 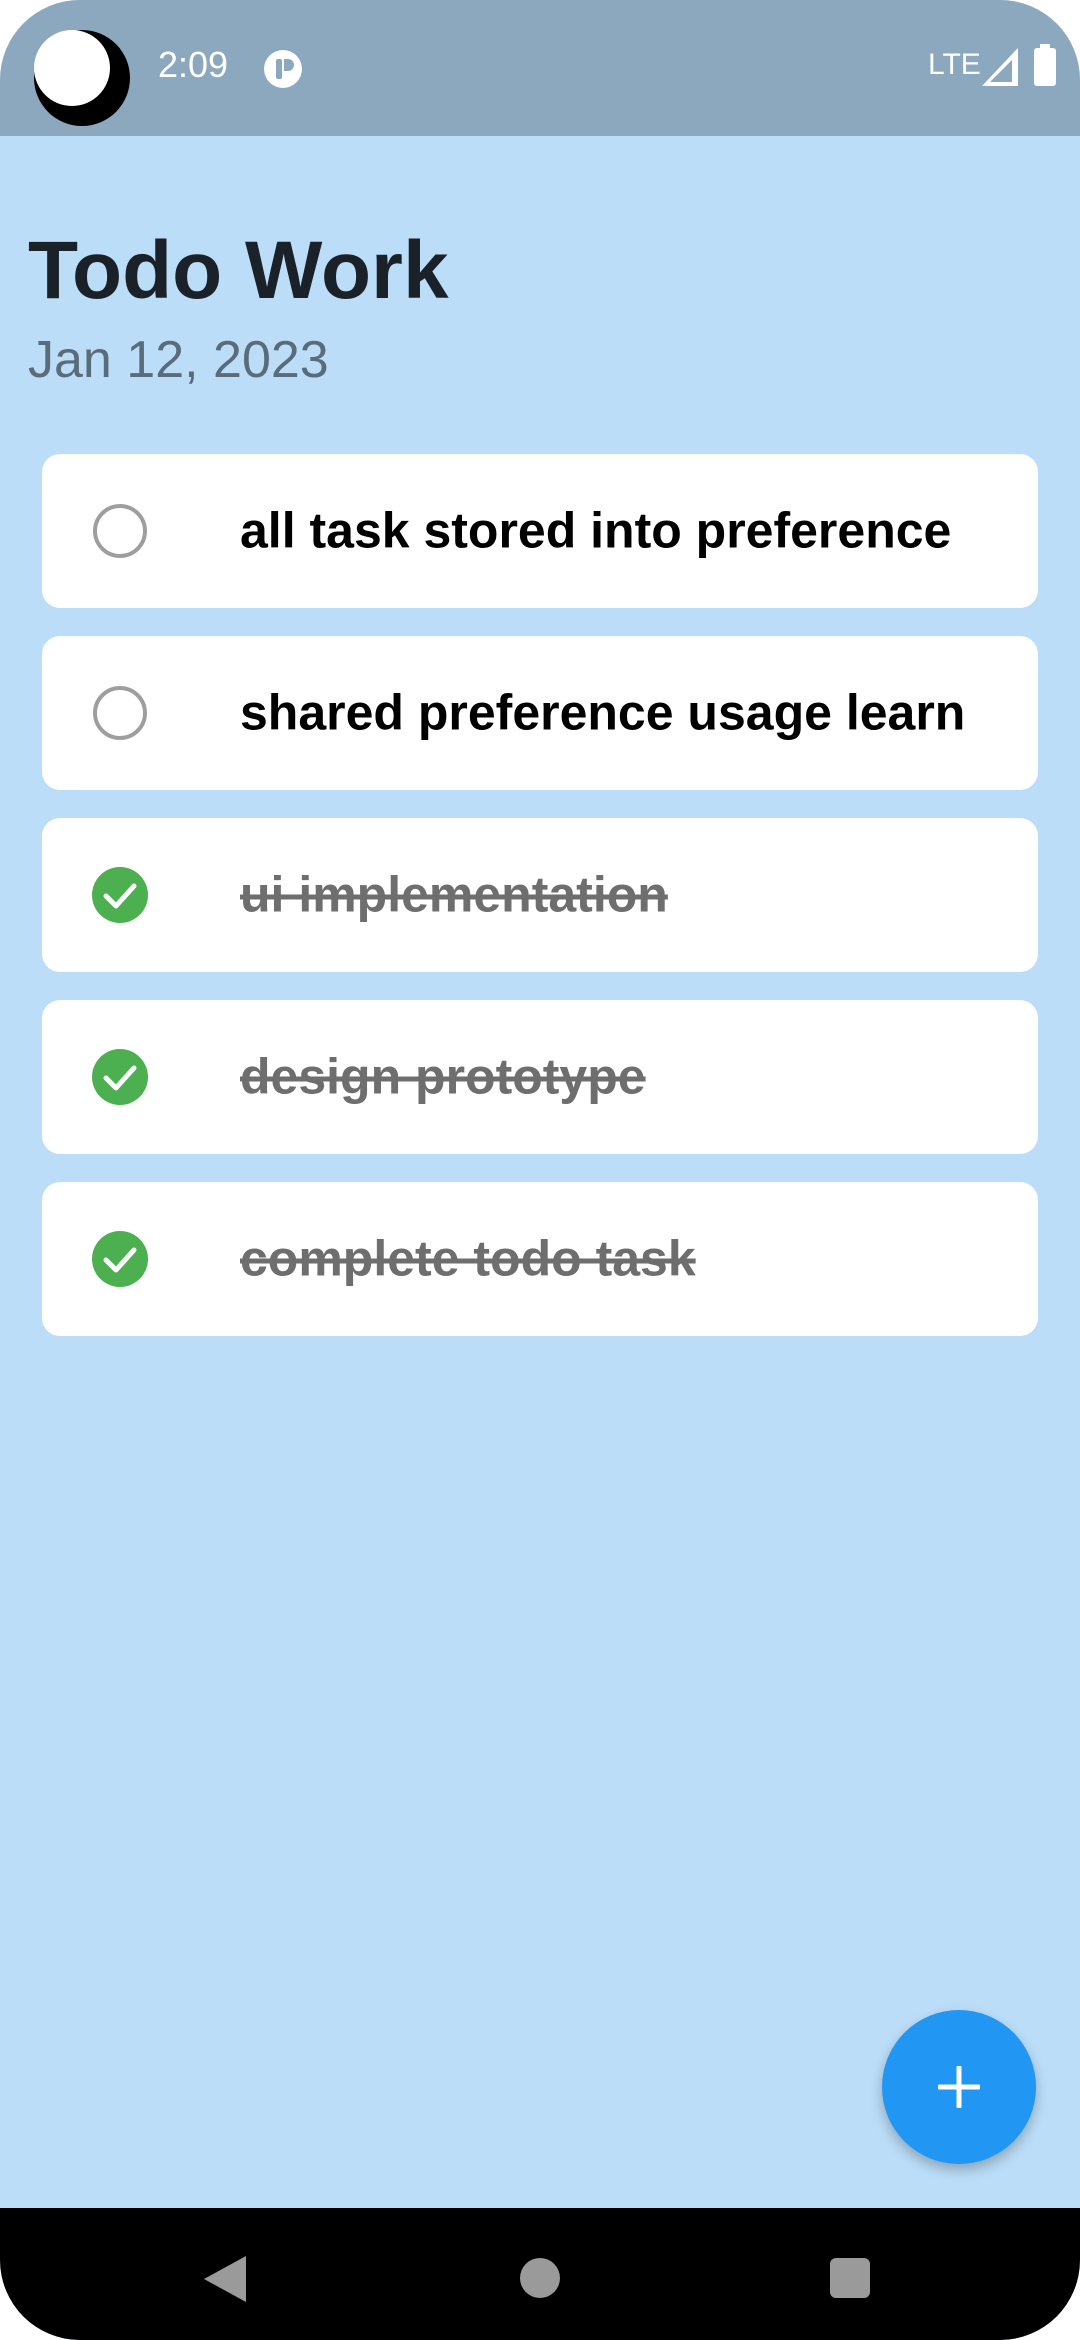 I want to click on task-item: design prototype, so click(x=540, y=1077).